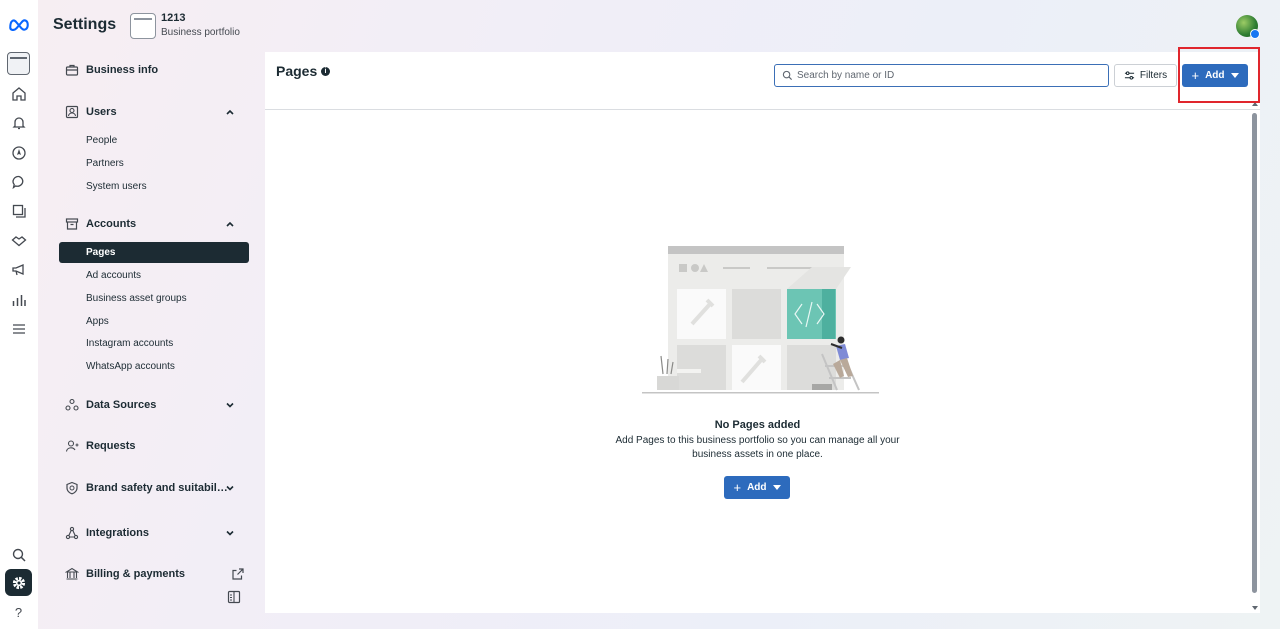 This screenshot has height=629, width=1280. I want to click on sidebar-item-label: Data Sources, so click(121, 405).